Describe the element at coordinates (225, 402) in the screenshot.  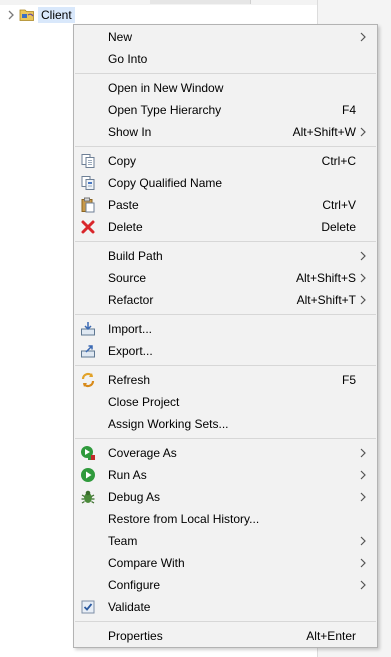
I see `menu-item-close-project: Close Project` at that location.